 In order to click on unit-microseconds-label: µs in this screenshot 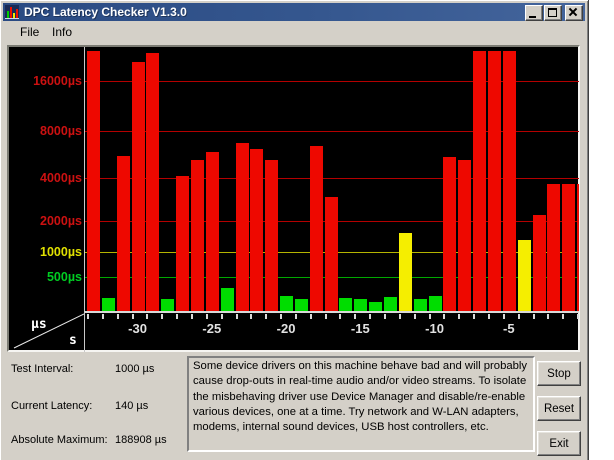, I will do `click(39, 324)`.